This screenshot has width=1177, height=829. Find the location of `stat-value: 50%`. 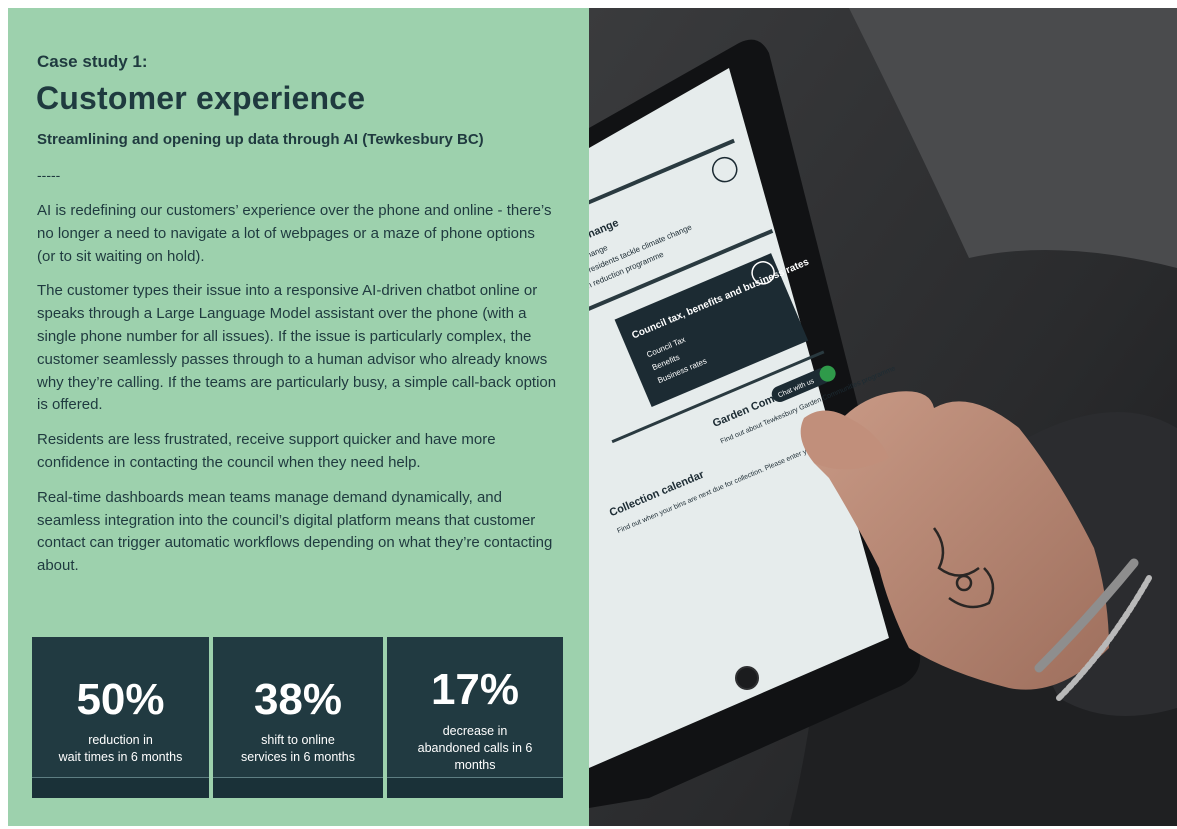

stat-value: 50% is located at coordinates (120, 699).